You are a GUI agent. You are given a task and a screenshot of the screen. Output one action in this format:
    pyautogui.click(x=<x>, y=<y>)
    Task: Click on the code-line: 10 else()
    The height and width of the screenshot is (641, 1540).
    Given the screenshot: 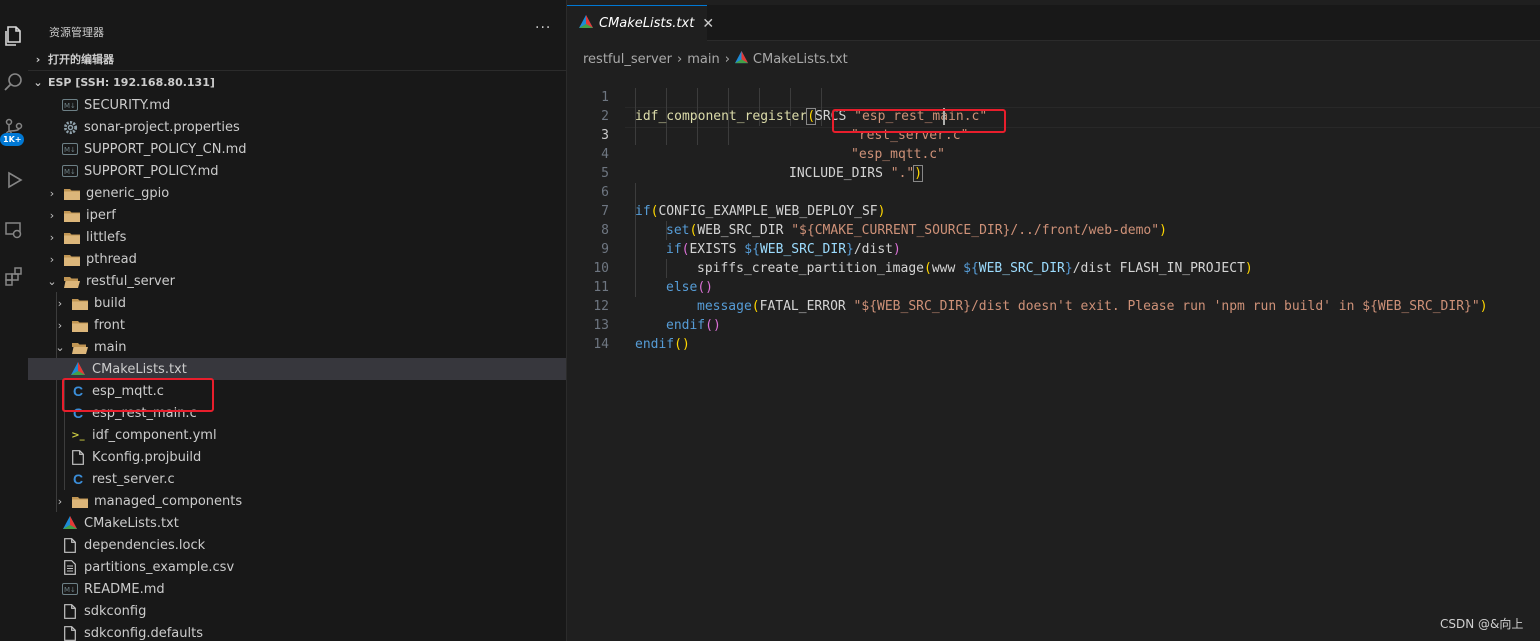 What is the action you would take?
    pyautogui.click(x=1053, y=267)
    